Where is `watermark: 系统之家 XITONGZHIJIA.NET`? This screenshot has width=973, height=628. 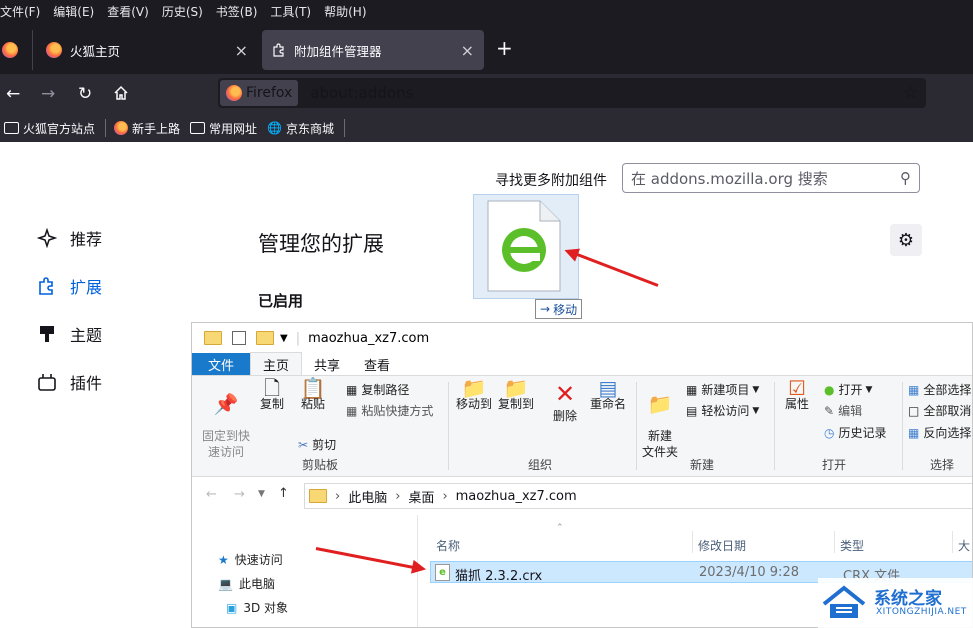 watermark: 系统之家 XITONGZHIJIA.NET is located at coordinates (895, 603).